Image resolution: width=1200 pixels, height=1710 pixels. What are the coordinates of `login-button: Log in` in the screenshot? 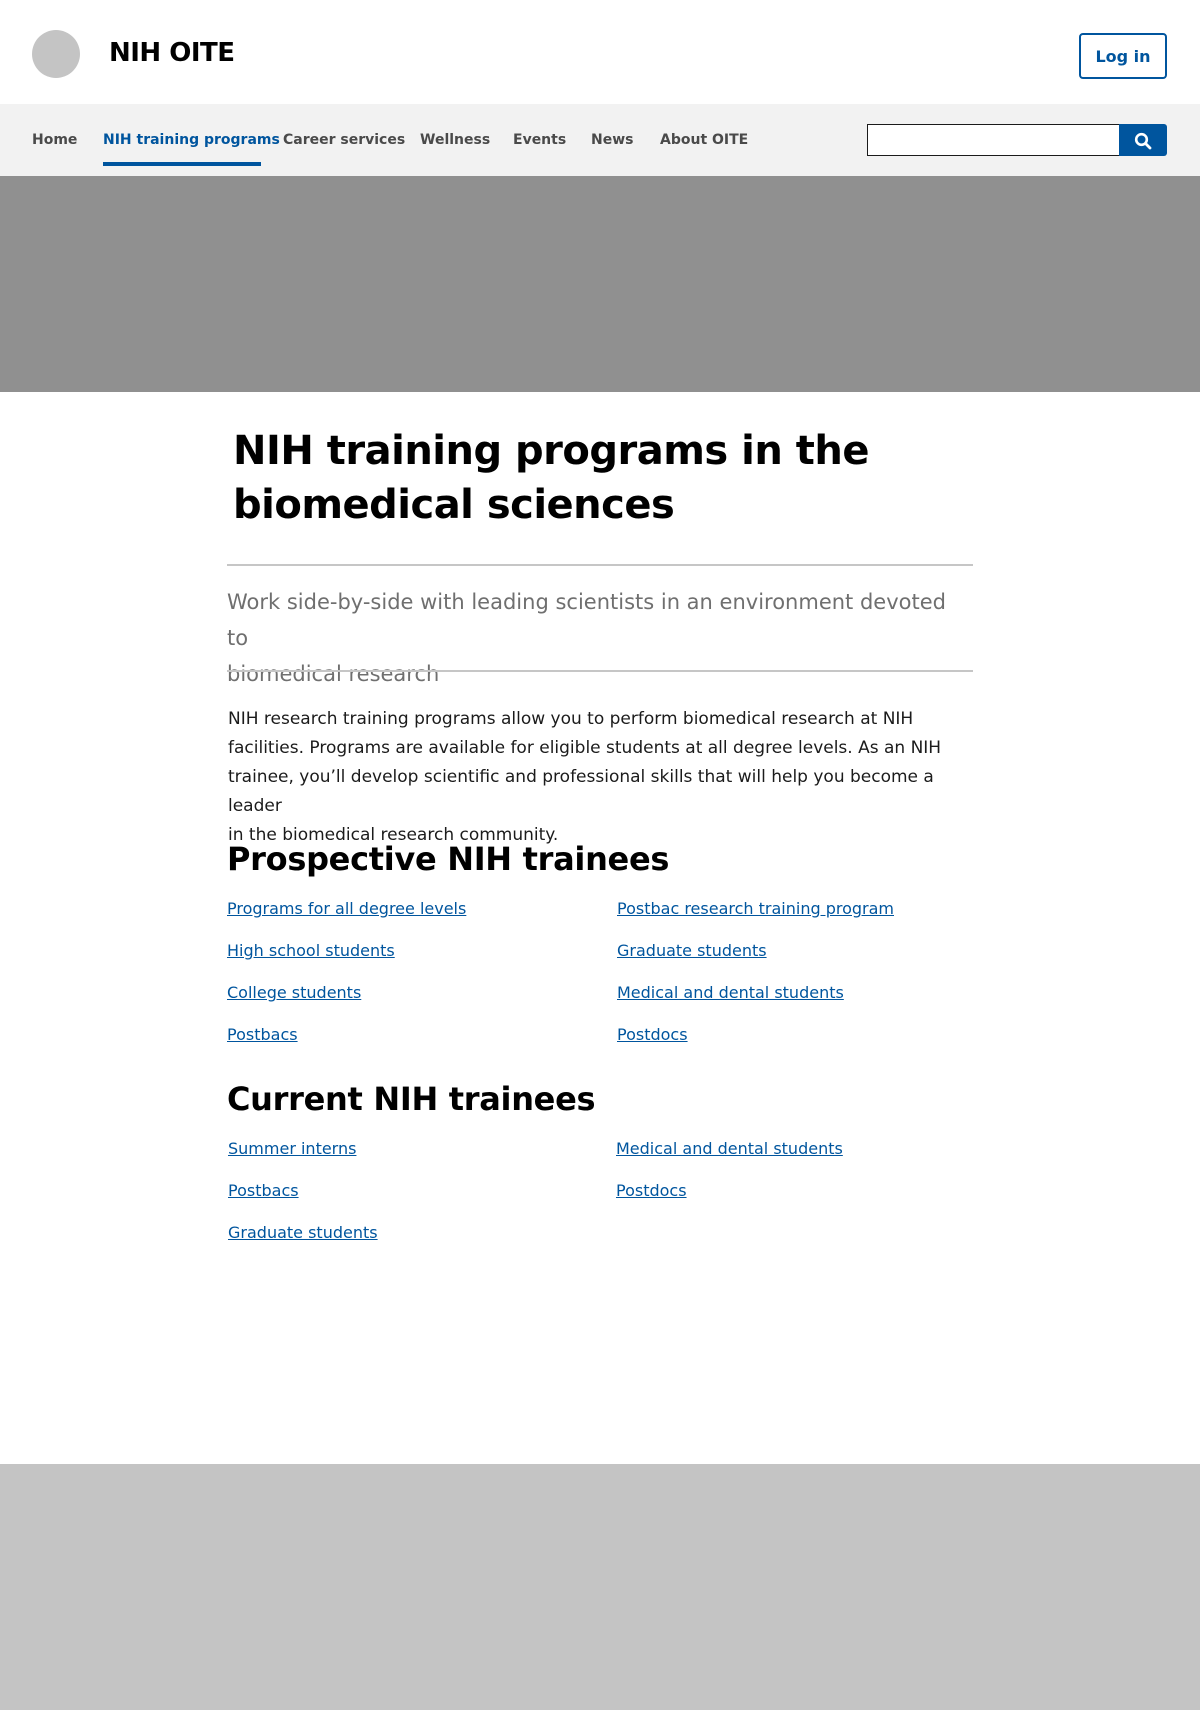 It's located at (1123, 56).